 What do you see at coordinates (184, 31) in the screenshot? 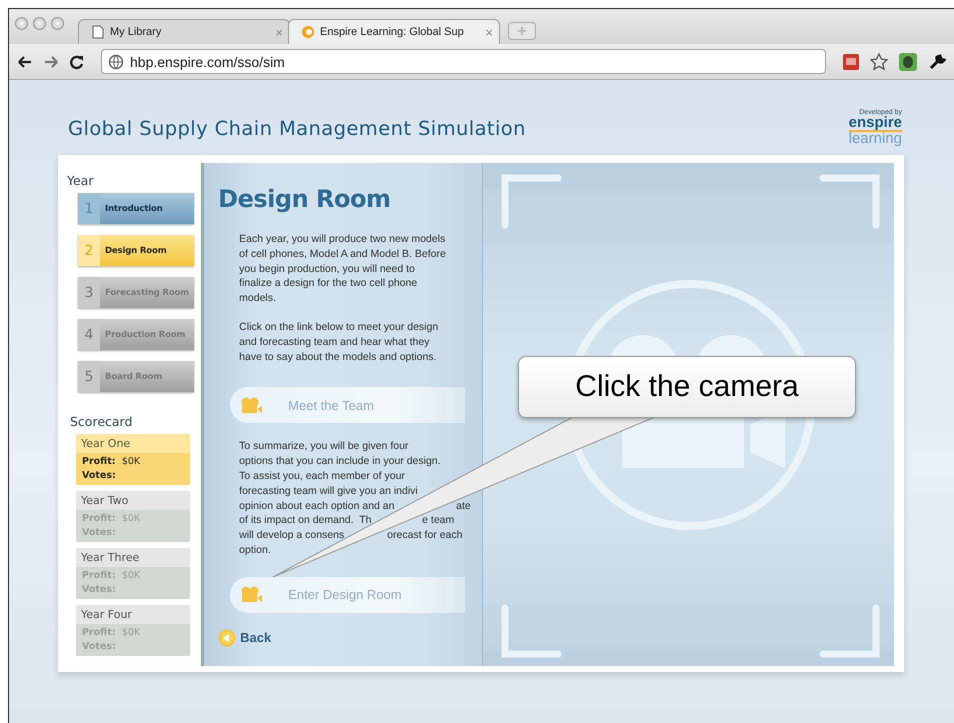
I see `browser-tab: My Library ×` at bounding box center [184, 31].